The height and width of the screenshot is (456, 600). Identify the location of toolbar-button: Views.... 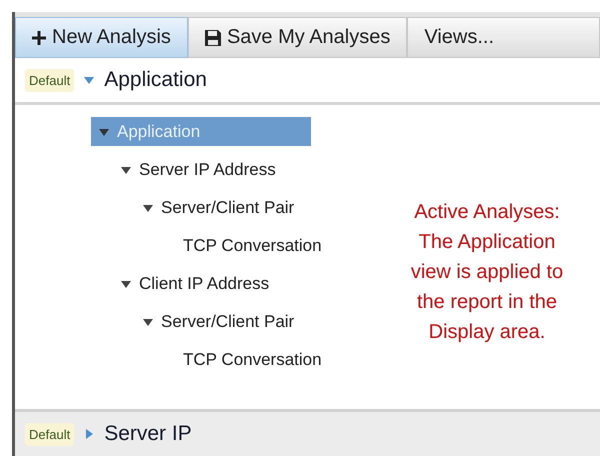
(503, 37).